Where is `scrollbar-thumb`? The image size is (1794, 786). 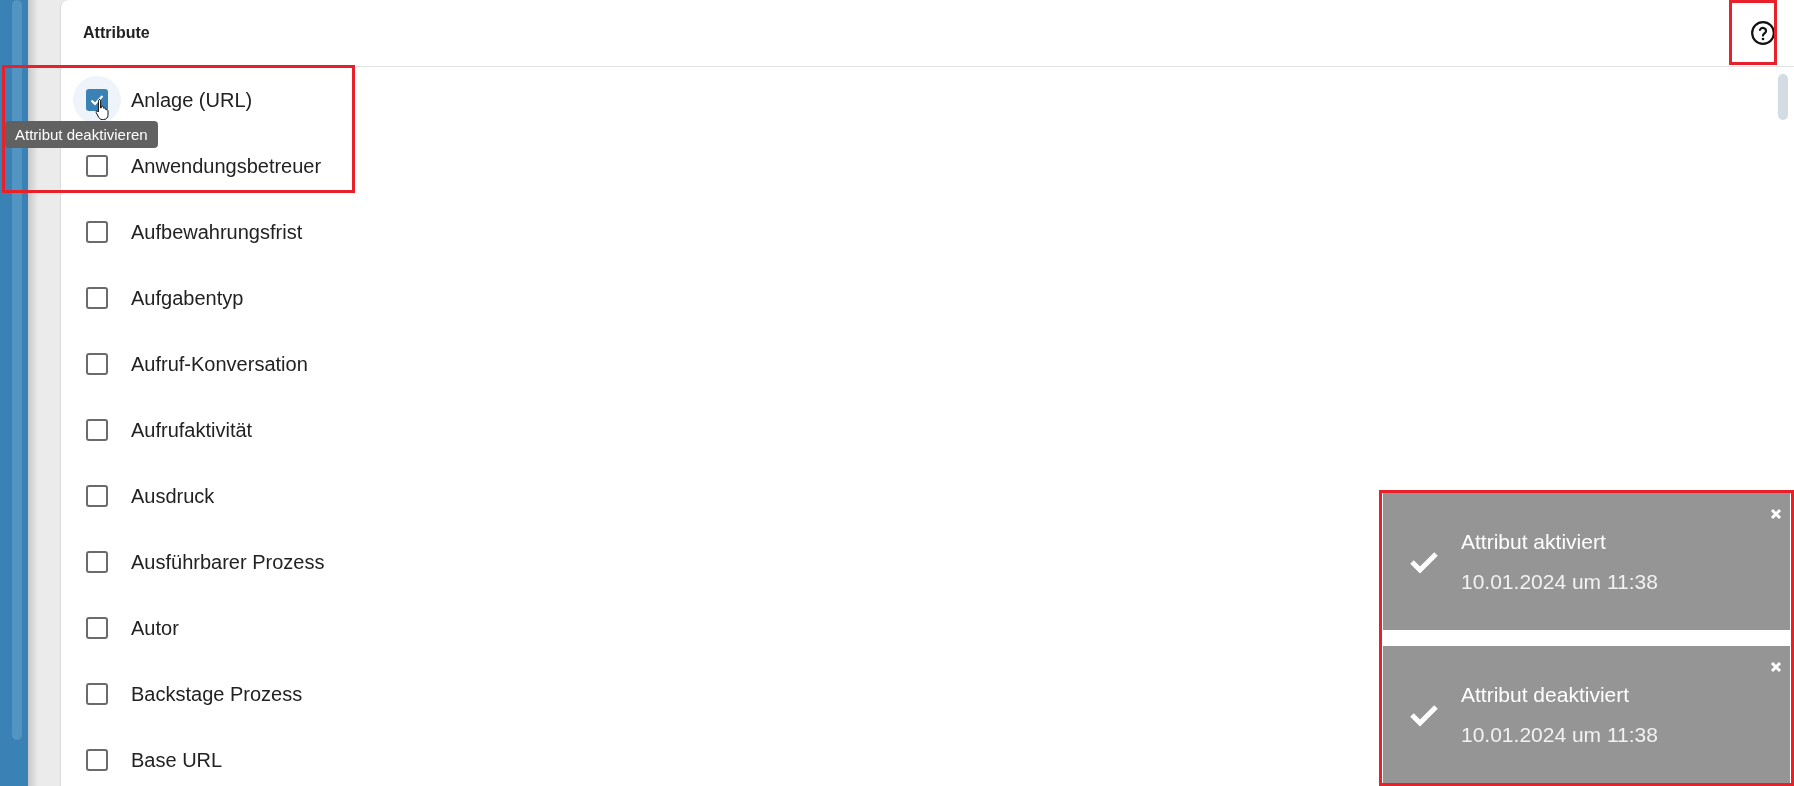
scrollbar-thumb is located at coordinates (1783, 97).